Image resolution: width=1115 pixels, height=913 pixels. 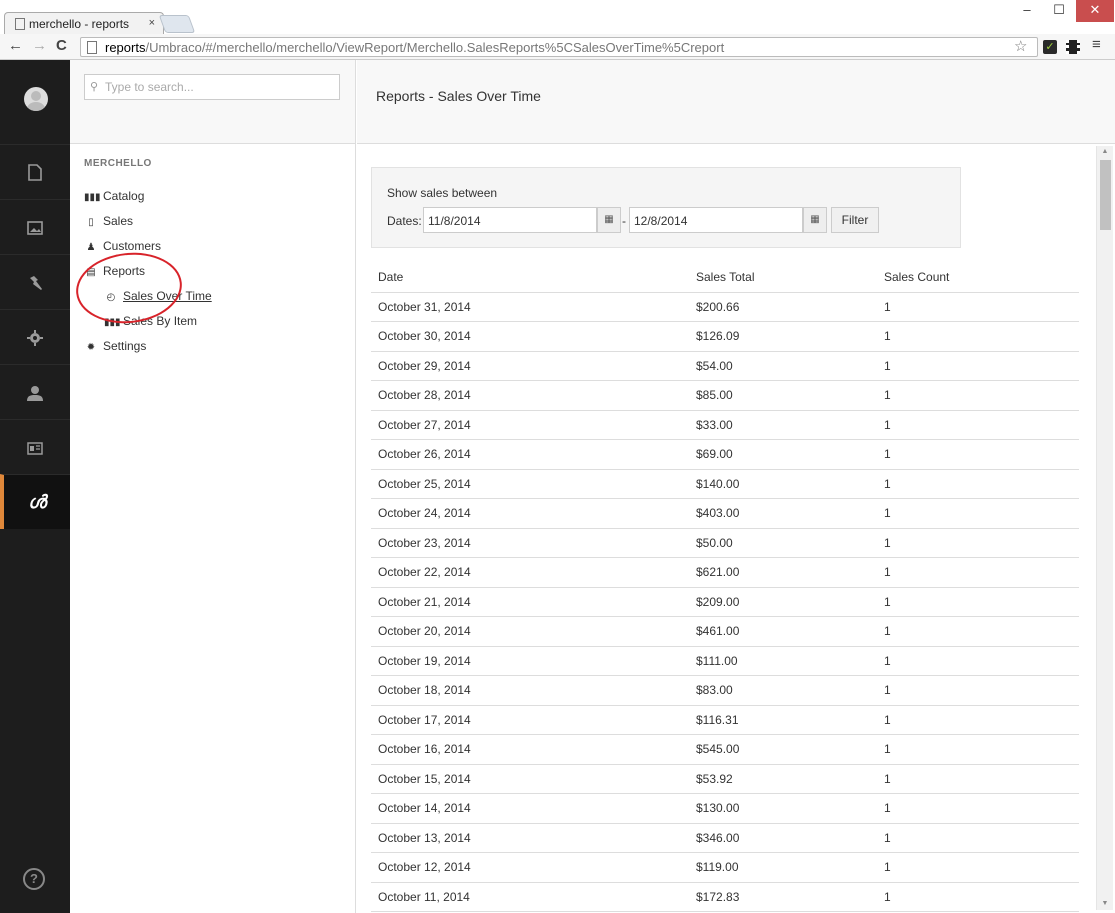 I want to click on url-host: reports, so click(x=125, y=47).